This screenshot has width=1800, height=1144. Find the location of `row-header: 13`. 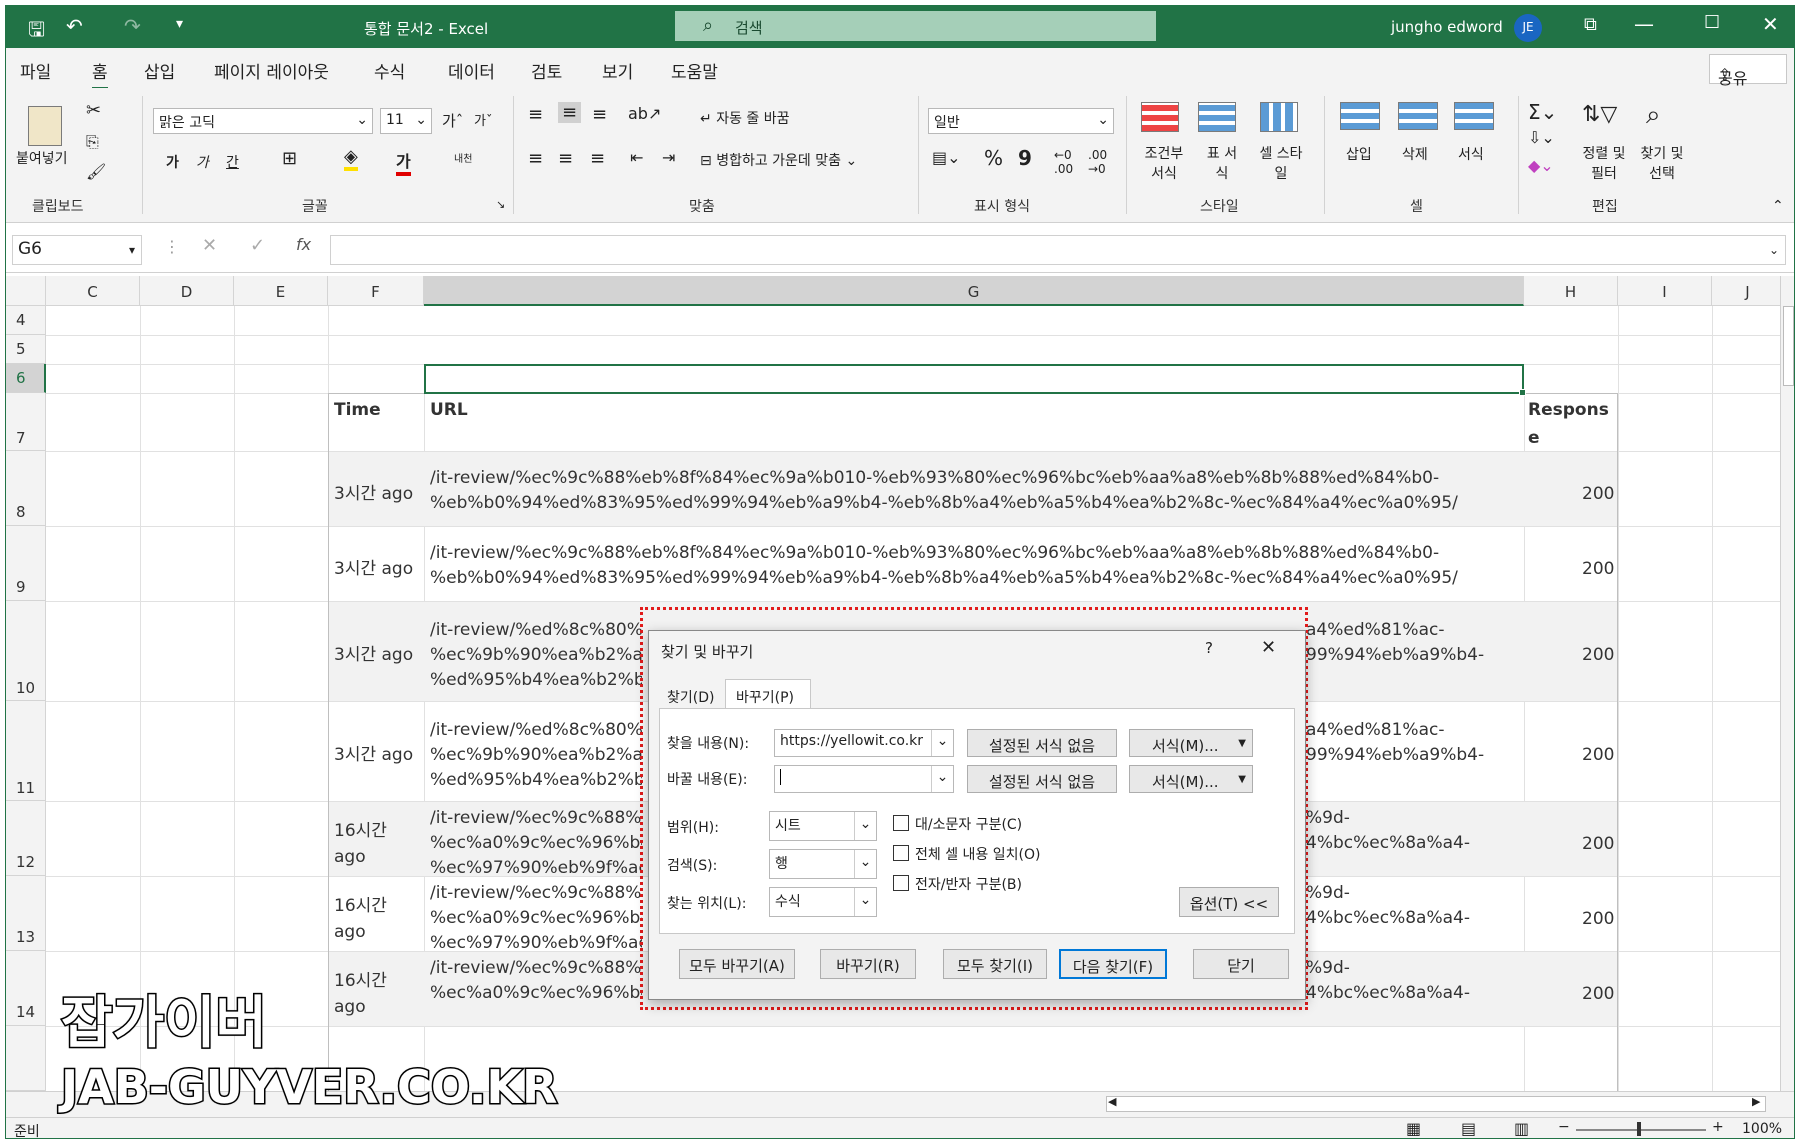

row-header: 13 is located at coordinates (26, 913).